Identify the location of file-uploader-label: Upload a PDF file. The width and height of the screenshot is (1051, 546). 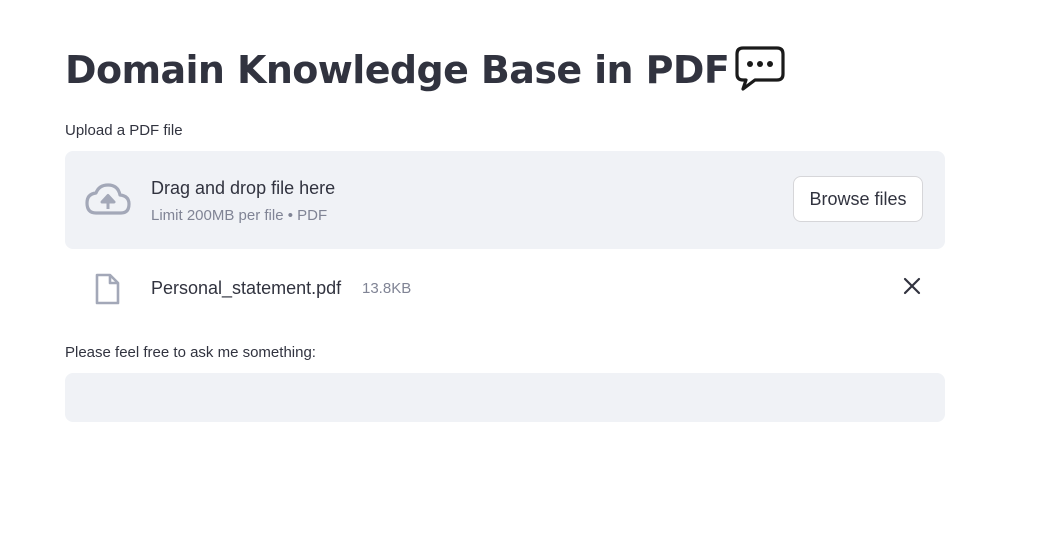
(124, 130).